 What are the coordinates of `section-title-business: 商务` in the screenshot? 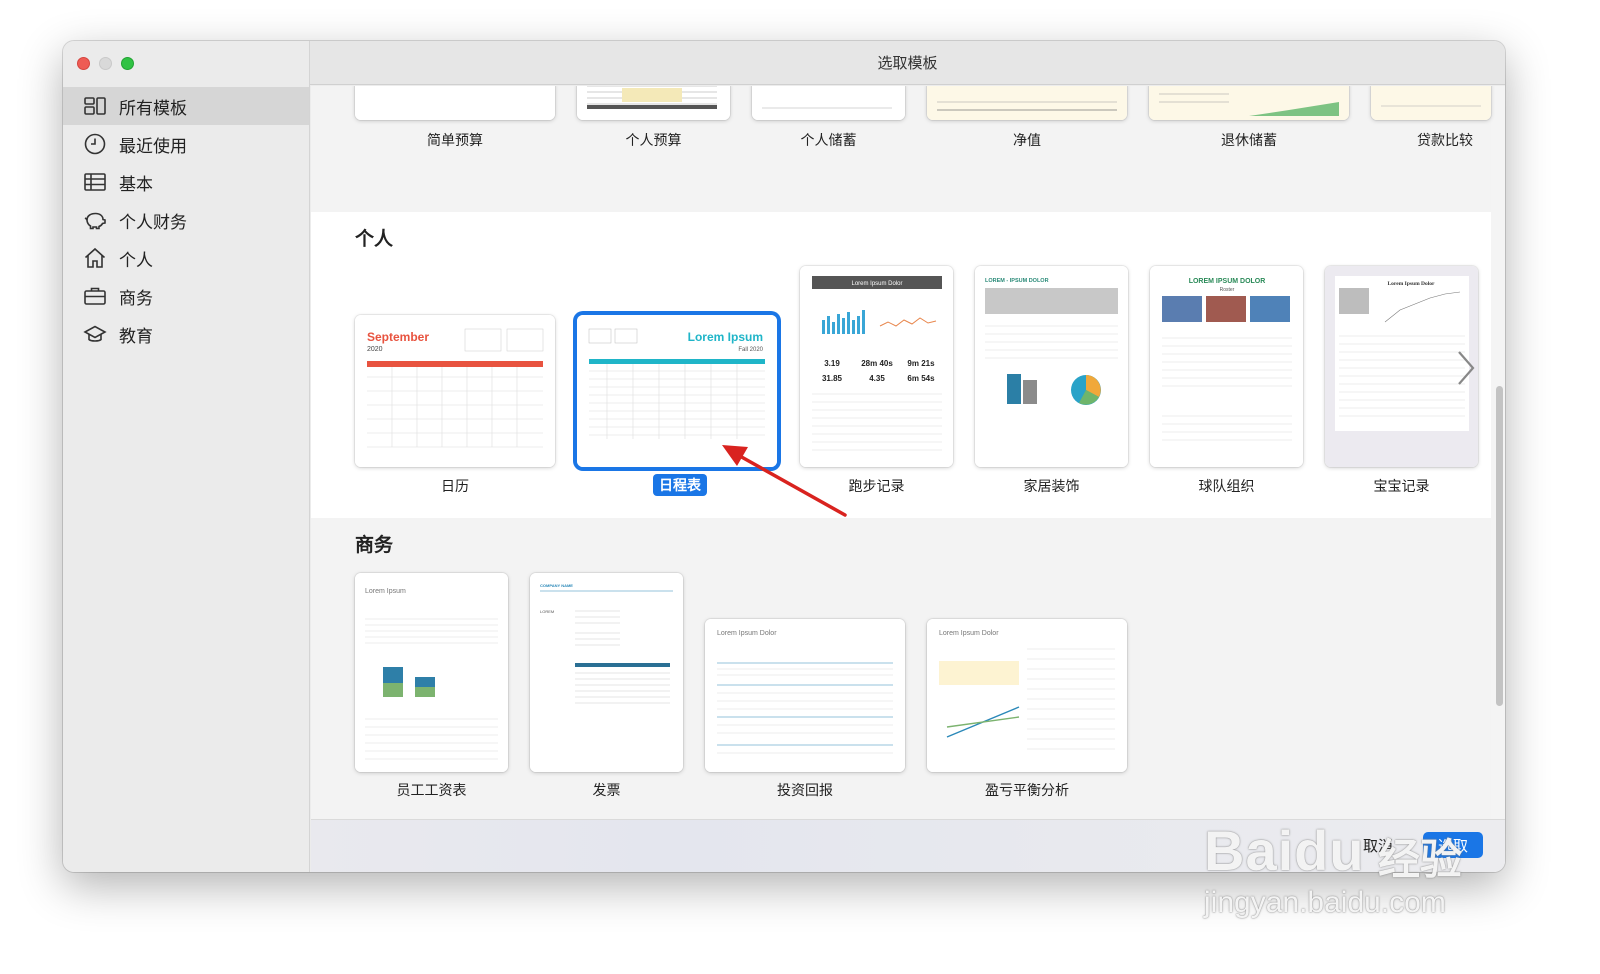 It's located at (374, 545).